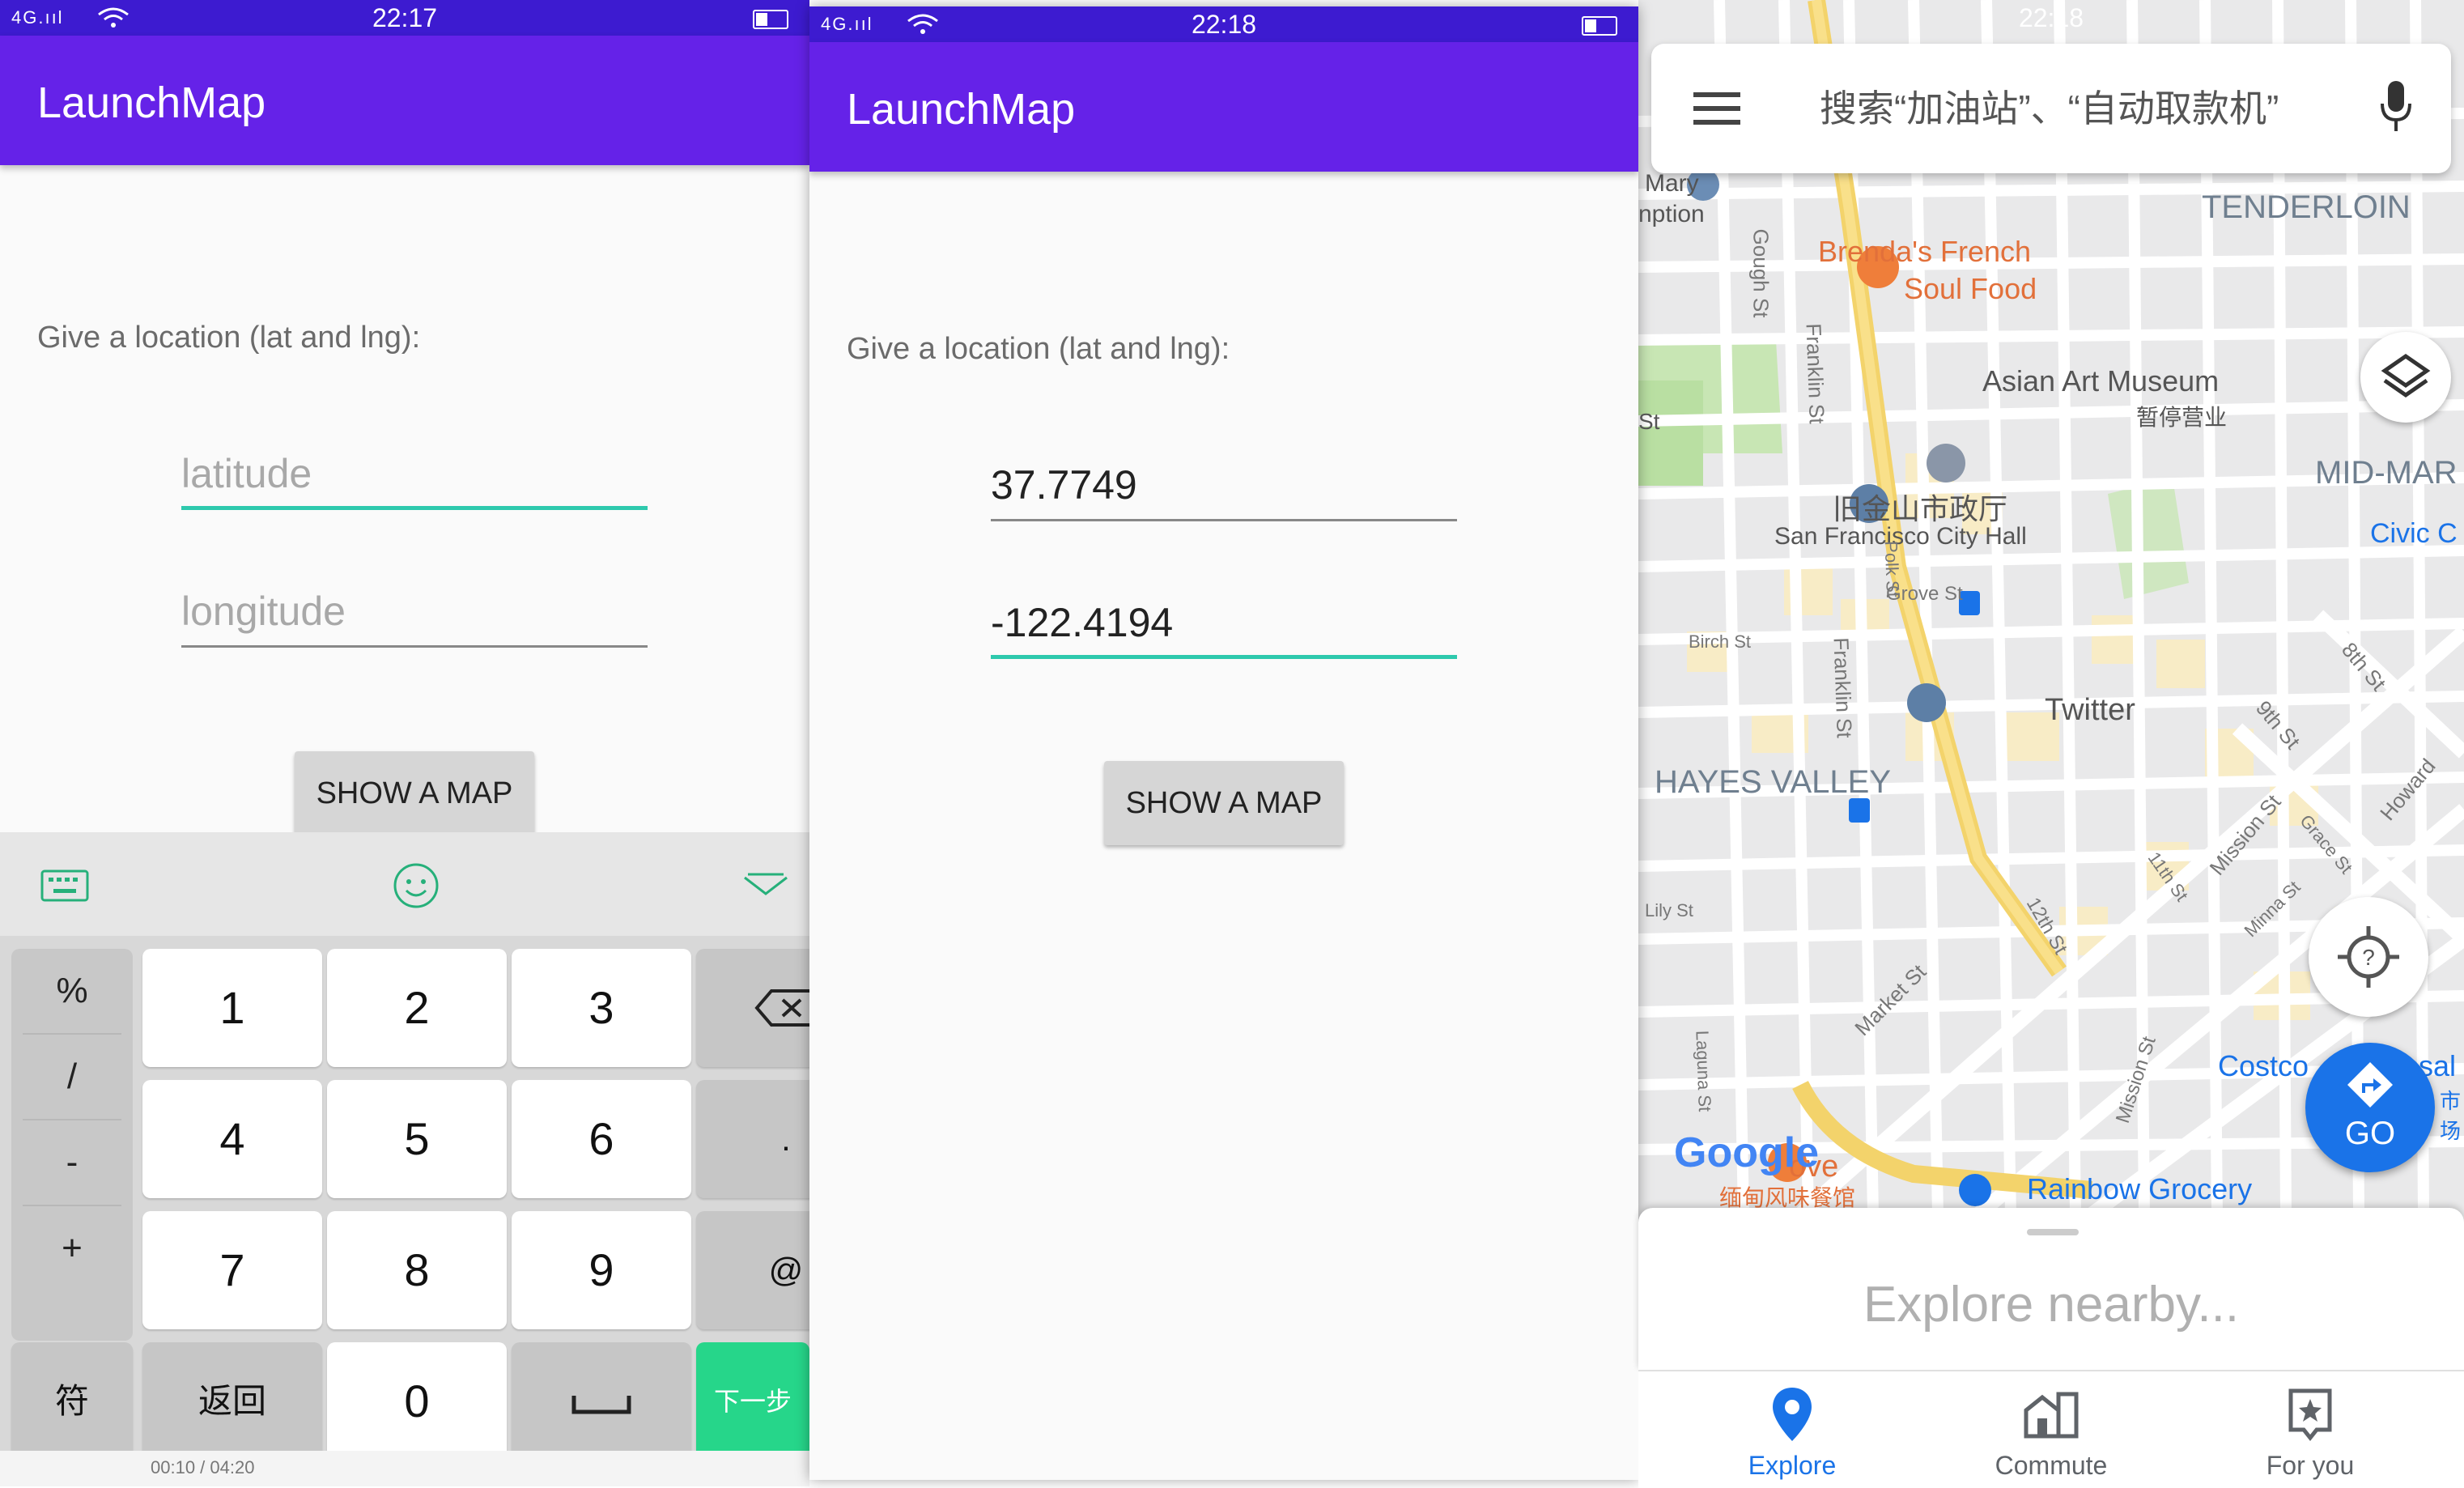 The width and height of the screenshot is (2464, 1488). I want to click on key-9: 9, so click(602, 1270).